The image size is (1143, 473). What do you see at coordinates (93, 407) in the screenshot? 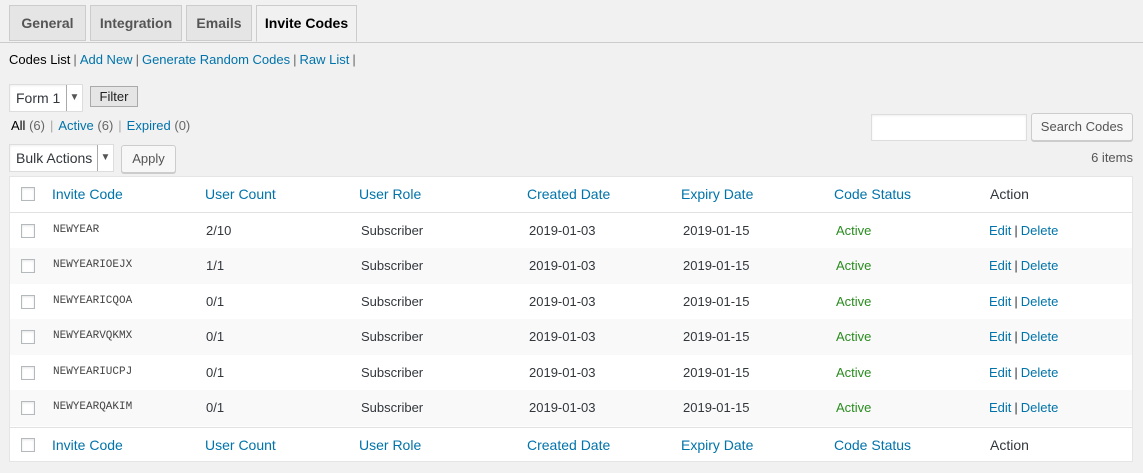
I see `invite-code: NEWYEARQAKIM` at bounding box center [93, 407].